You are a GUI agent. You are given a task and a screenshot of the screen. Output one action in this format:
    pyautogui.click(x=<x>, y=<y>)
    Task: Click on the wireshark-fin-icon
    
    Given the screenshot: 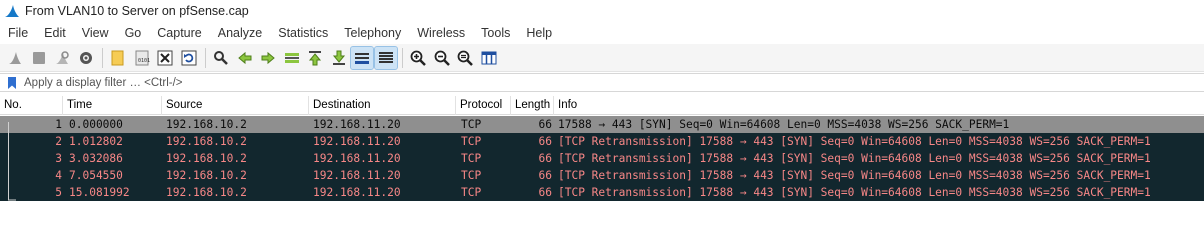 What is the action you would take?
    pyautogui.click(x=12, y=11)
    